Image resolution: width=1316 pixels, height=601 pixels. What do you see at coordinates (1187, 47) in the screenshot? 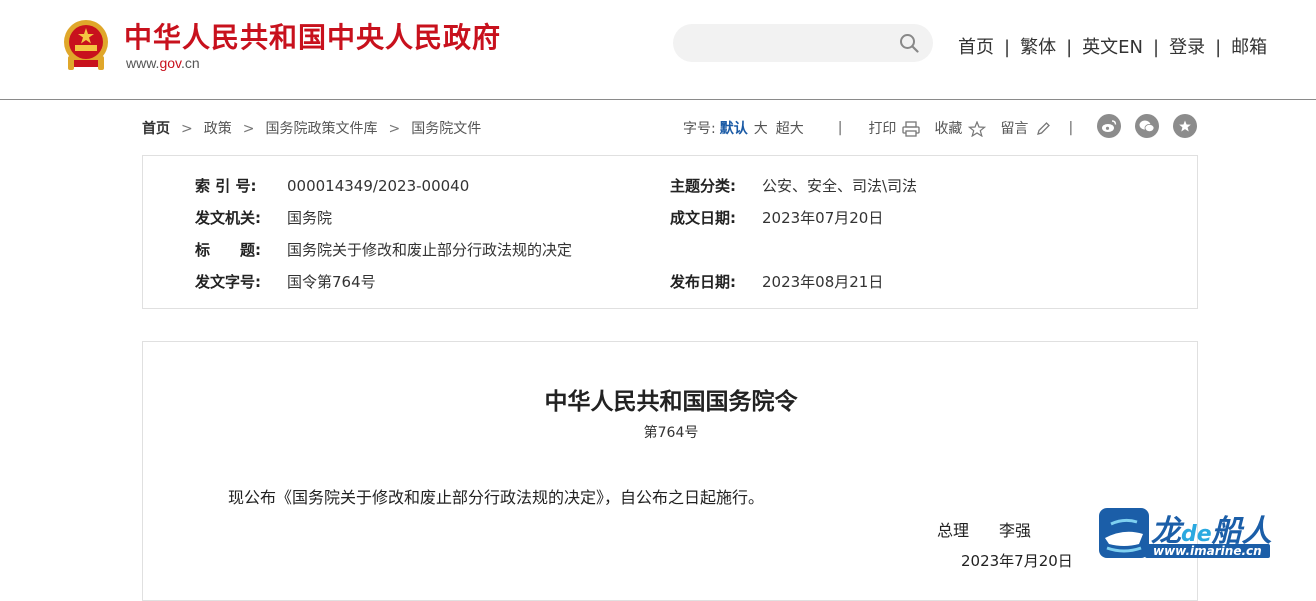
I see `nav-login: 登录` at bounding box center [1187, 47].